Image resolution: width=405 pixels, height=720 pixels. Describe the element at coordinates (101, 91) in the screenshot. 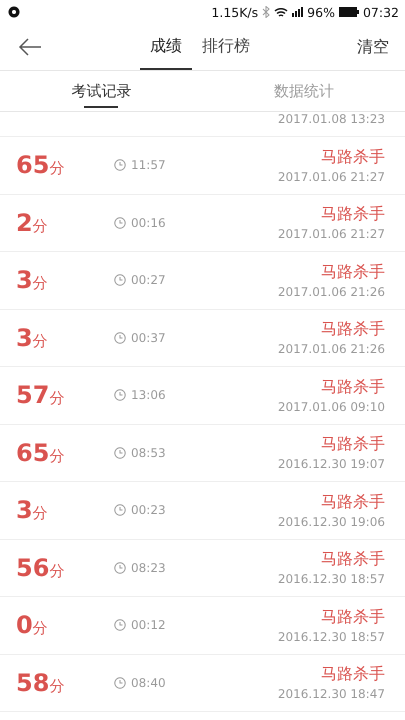

I see `tab: 考试记录` at that location.